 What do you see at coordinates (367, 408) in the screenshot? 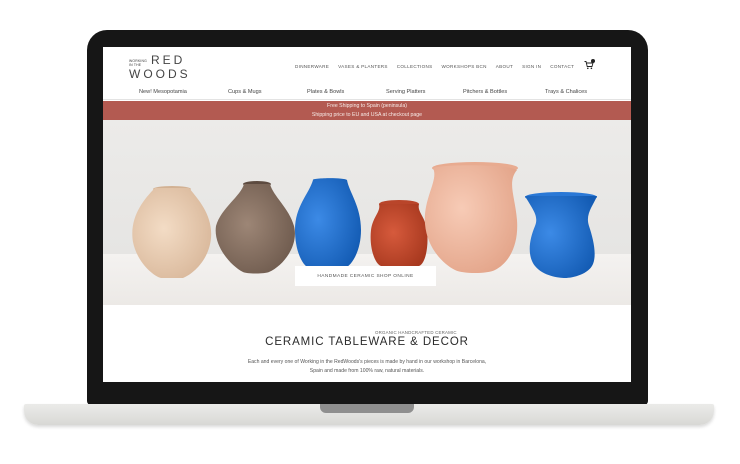
I see `laptop-notch` at bounding box center [367, 408].